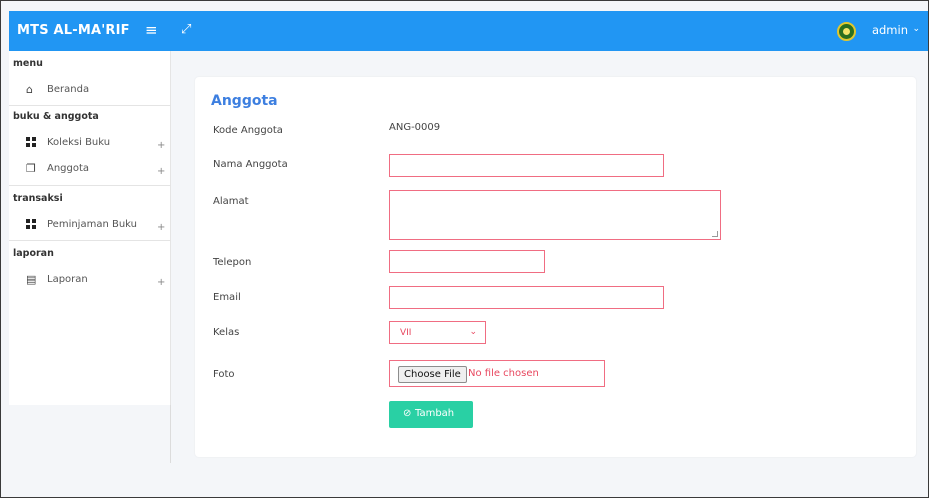 The image size is (929, 498). Describe the element at coordinates (28, 63) in the screenshot. I see `sidebar-section-menu: menu` at that location.